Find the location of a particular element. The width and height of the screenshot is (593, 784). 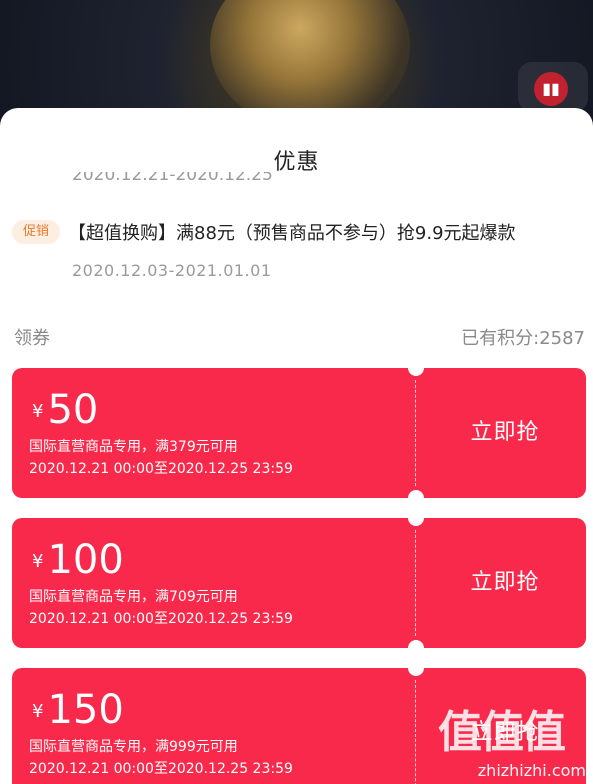

coupon-value: 150 is located at coordinates (85, 710).